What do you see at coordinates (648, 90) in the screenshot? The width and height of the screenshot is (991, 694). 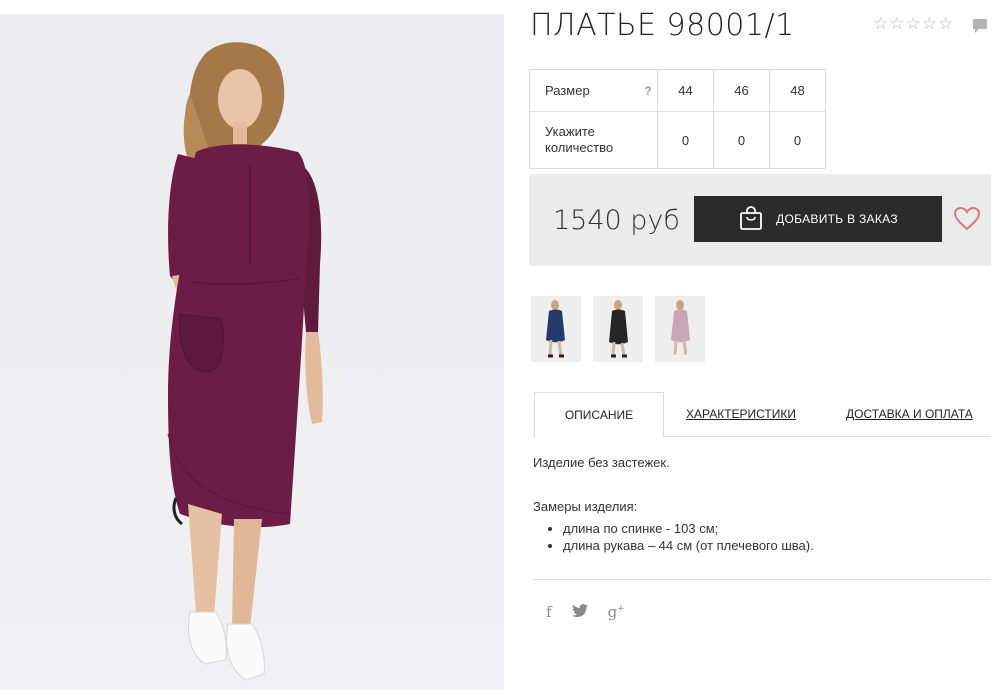 I see `size-help-icon: ?` at bounding box center [648, 90].